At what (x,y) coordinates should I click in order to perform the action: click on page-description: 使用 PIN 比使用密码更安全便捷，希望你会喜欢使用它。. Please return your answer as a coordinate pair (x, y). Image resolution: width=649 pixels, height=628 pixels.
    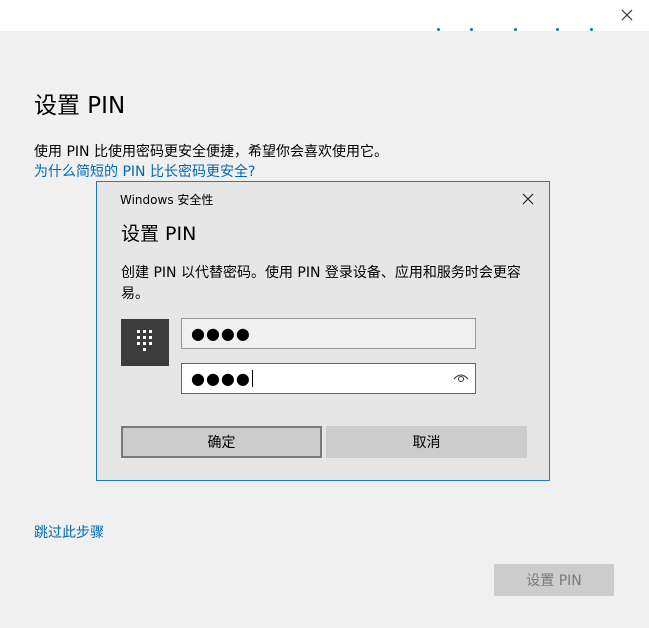
    Looking at the image, I should click on (211, 152).